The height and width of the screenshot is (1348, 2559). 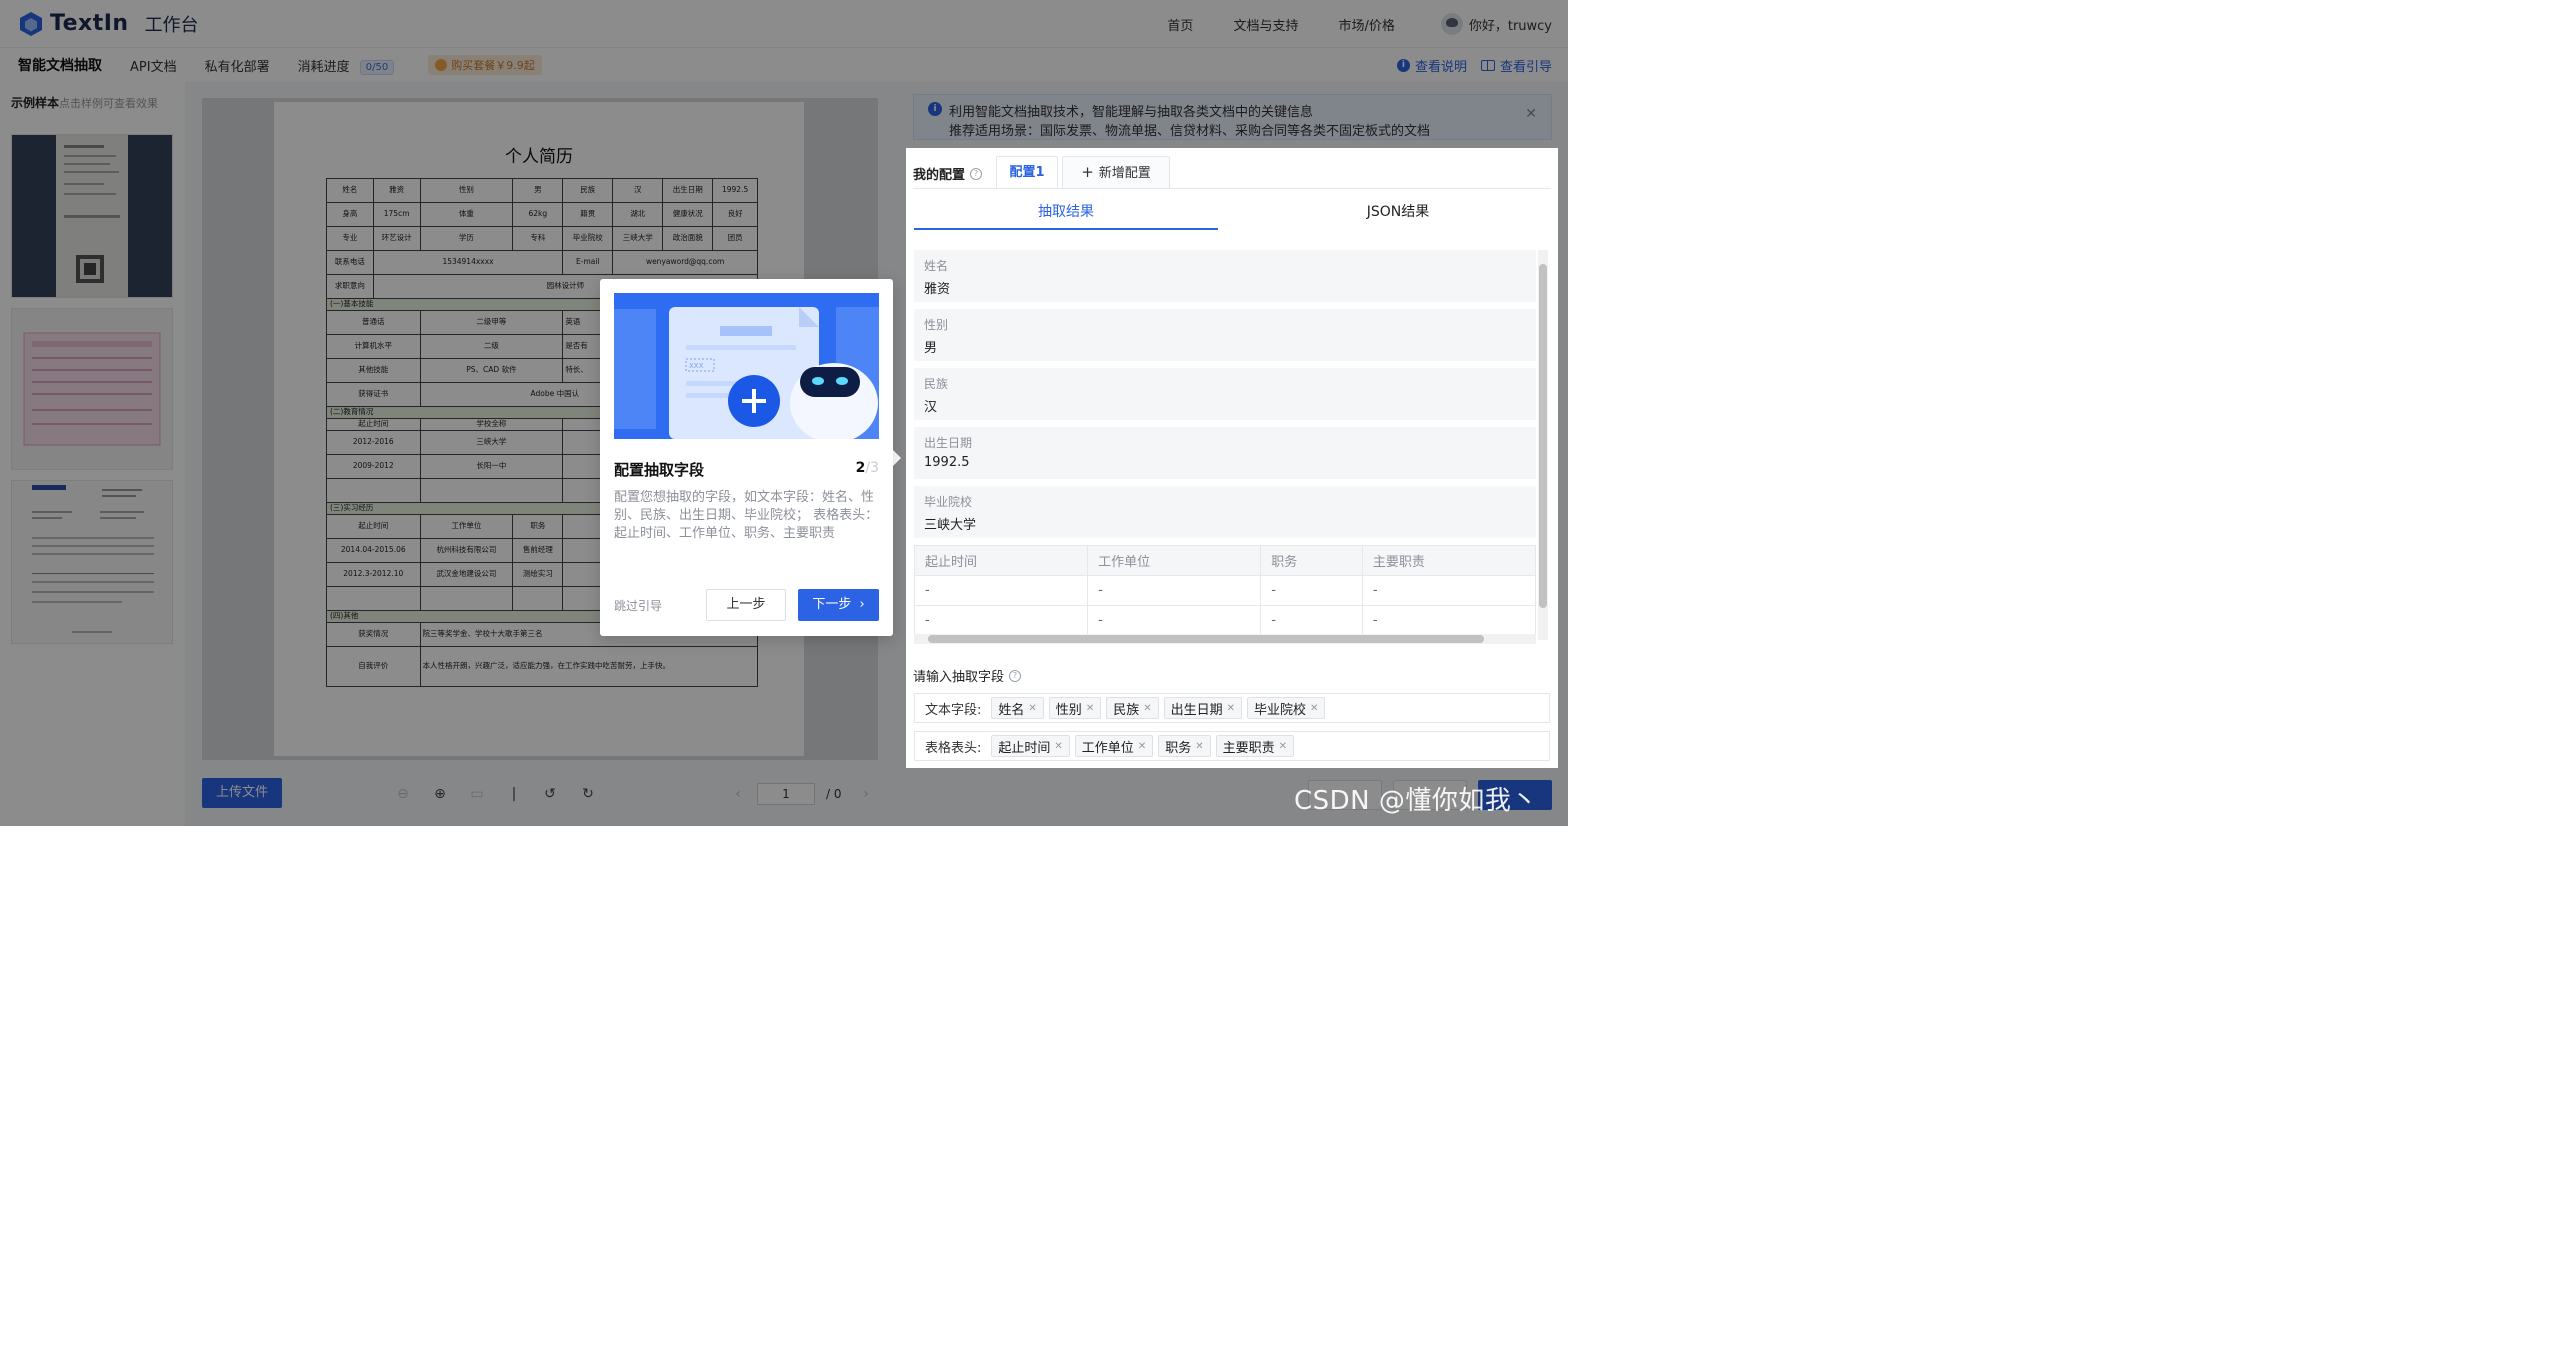 What do you see at coordinates (1066, 215) in the screenshot?
I see `tab-extract-result: 抽取结果` at bounding box center [1066, 215].